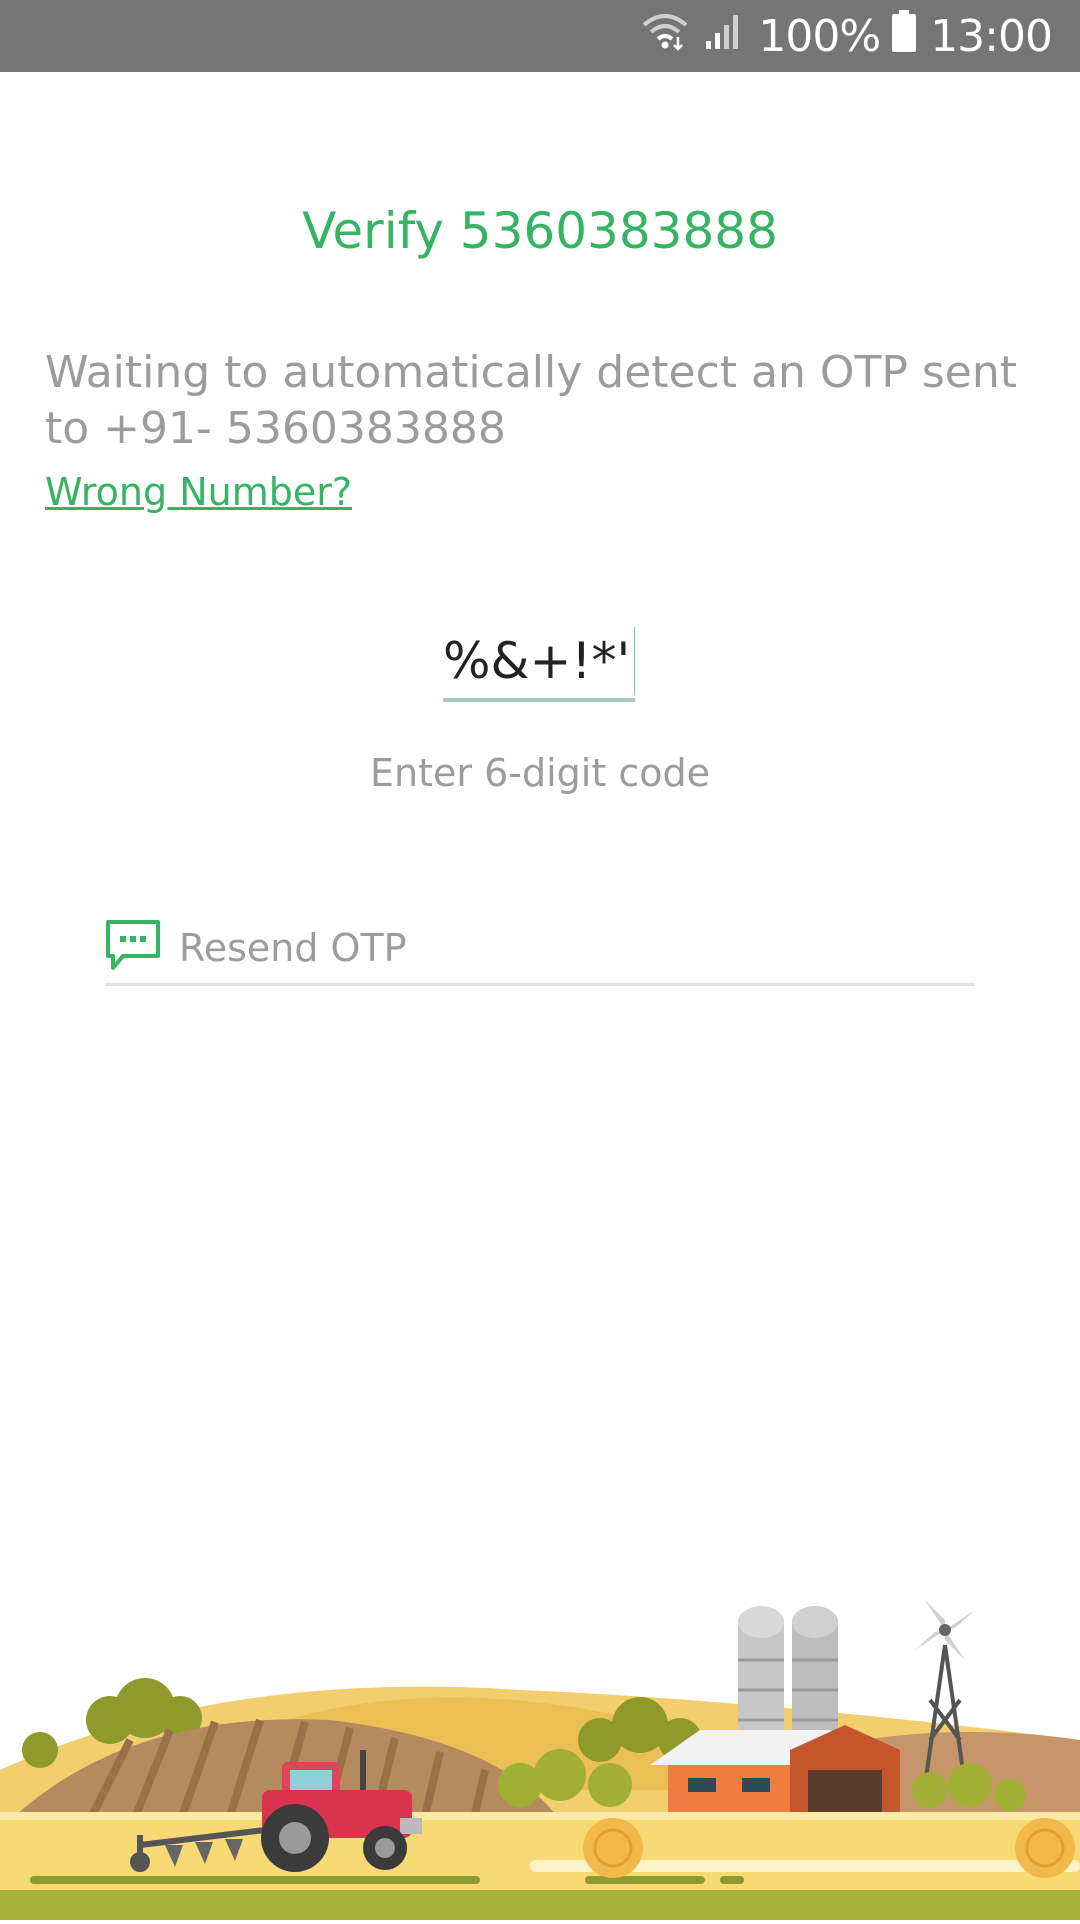  What do you see at coordinates (904, 36) in the screenshot?
I see `battery-icon` at bounding box center [904, 36].